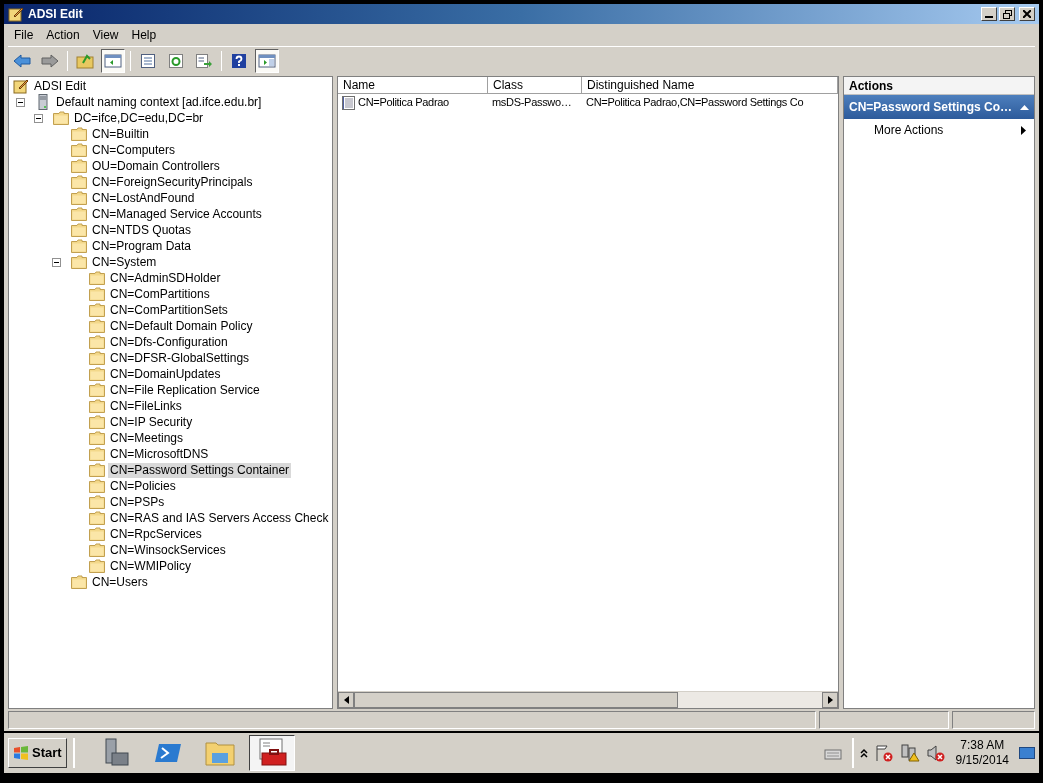 The image size is (1043, 783). I want to click on scrollbar-thumb, so click(516, 700).